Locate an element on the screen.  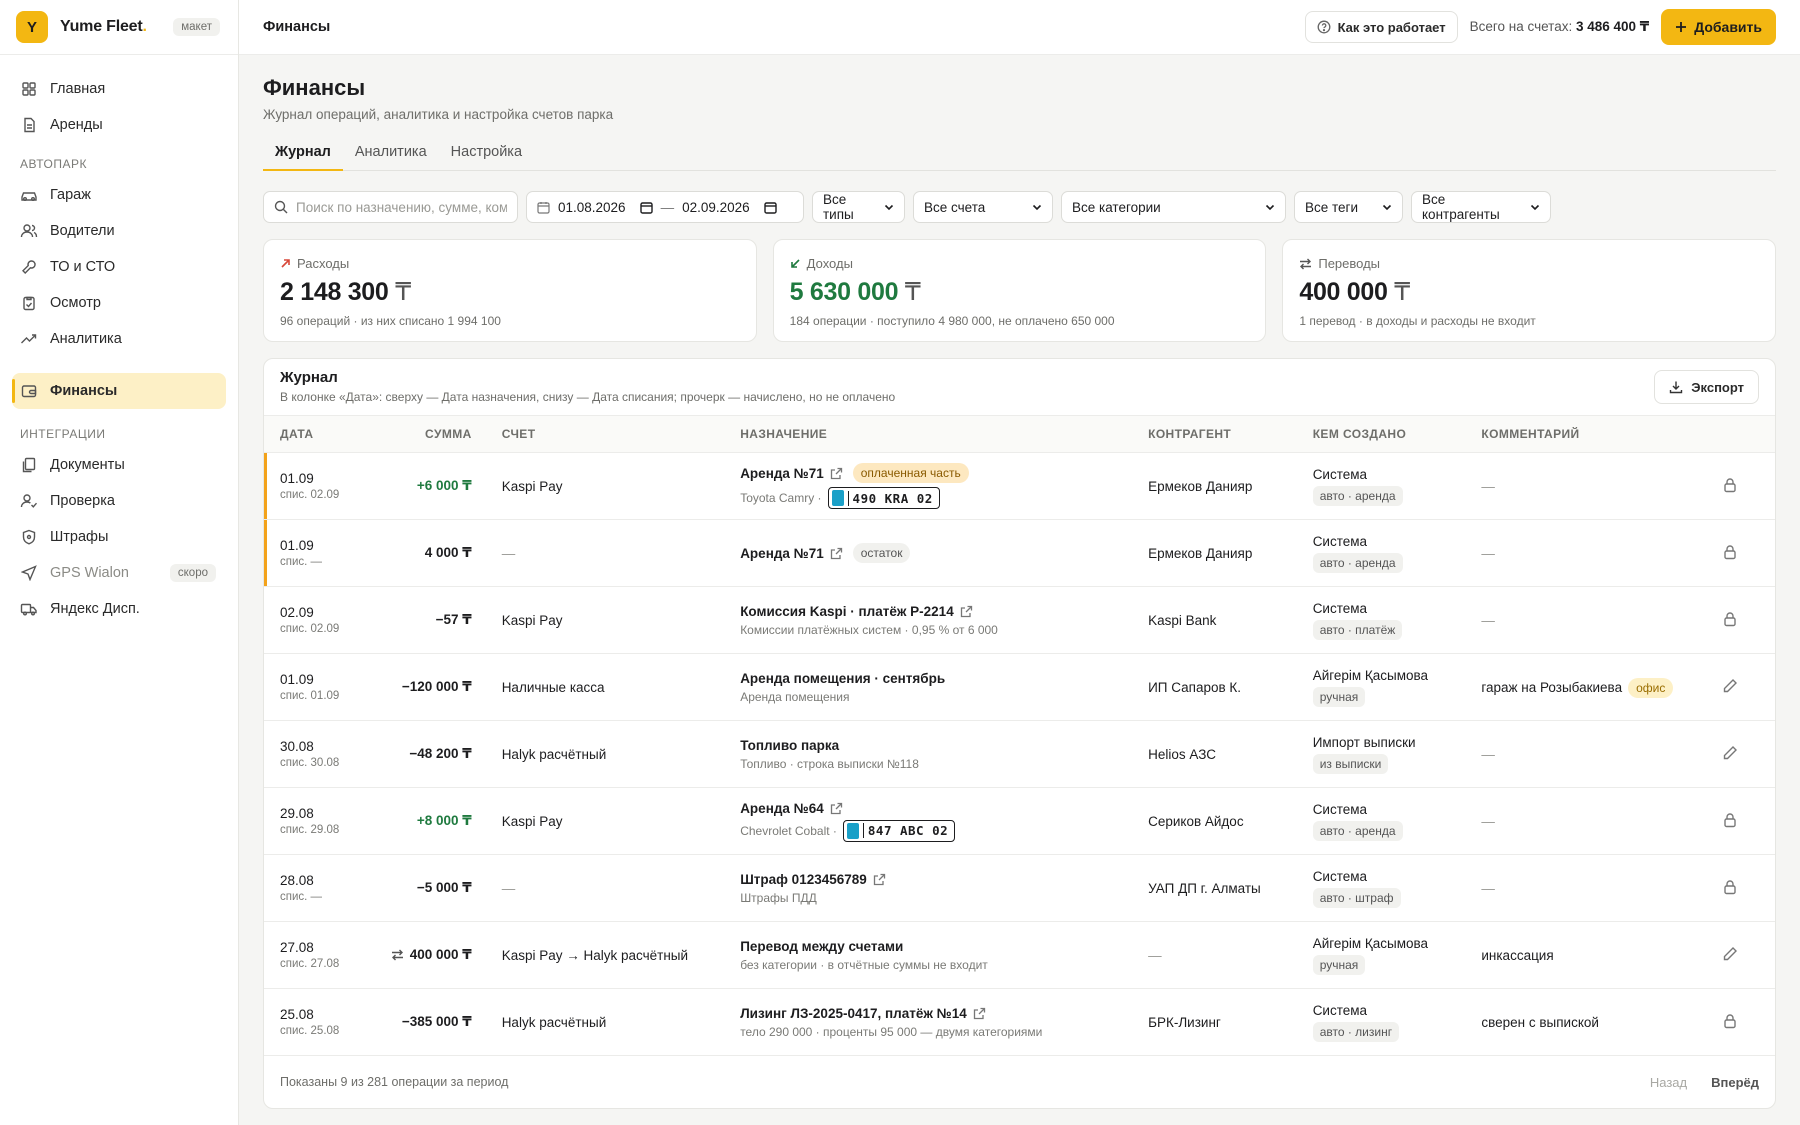
purpose-title: Лизинг ЛЗ-2025-0417, платёж №14 is located at coordinates (853, 1013).